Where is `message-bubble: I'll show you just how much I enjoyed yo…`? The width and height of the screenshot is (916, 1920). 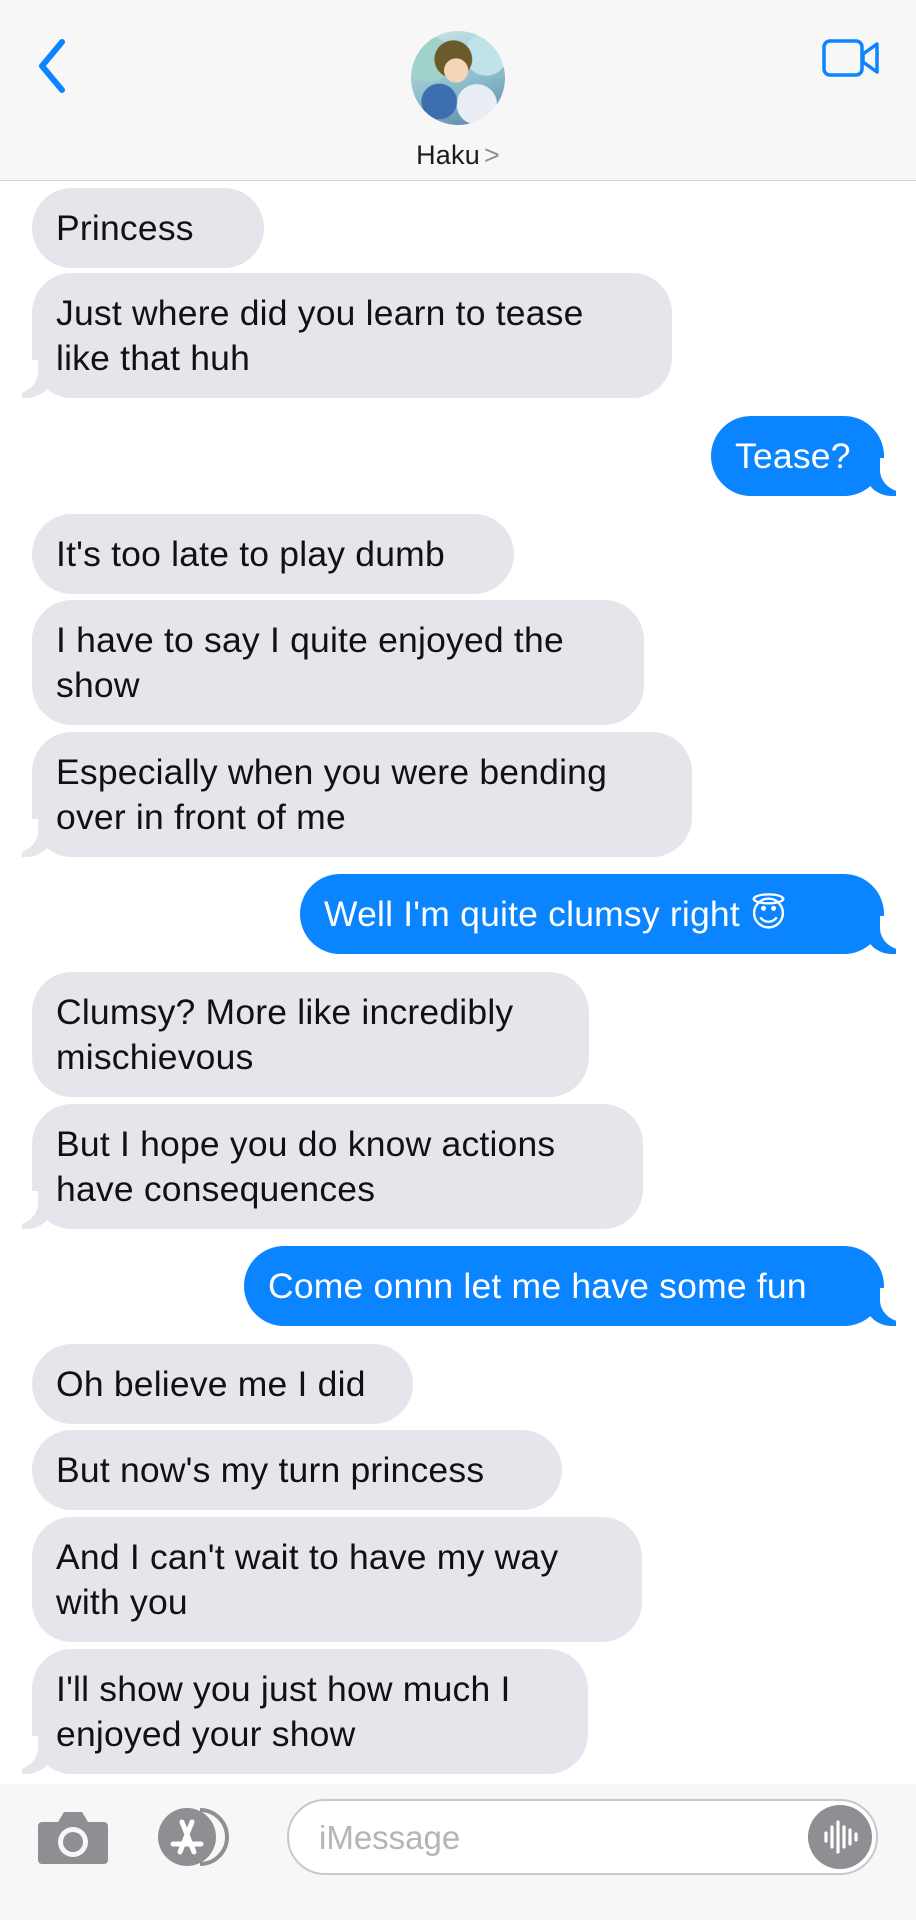
message-bubble: I'll show you just how much I enjoyed yo… is located at coordinates (310, 1711).